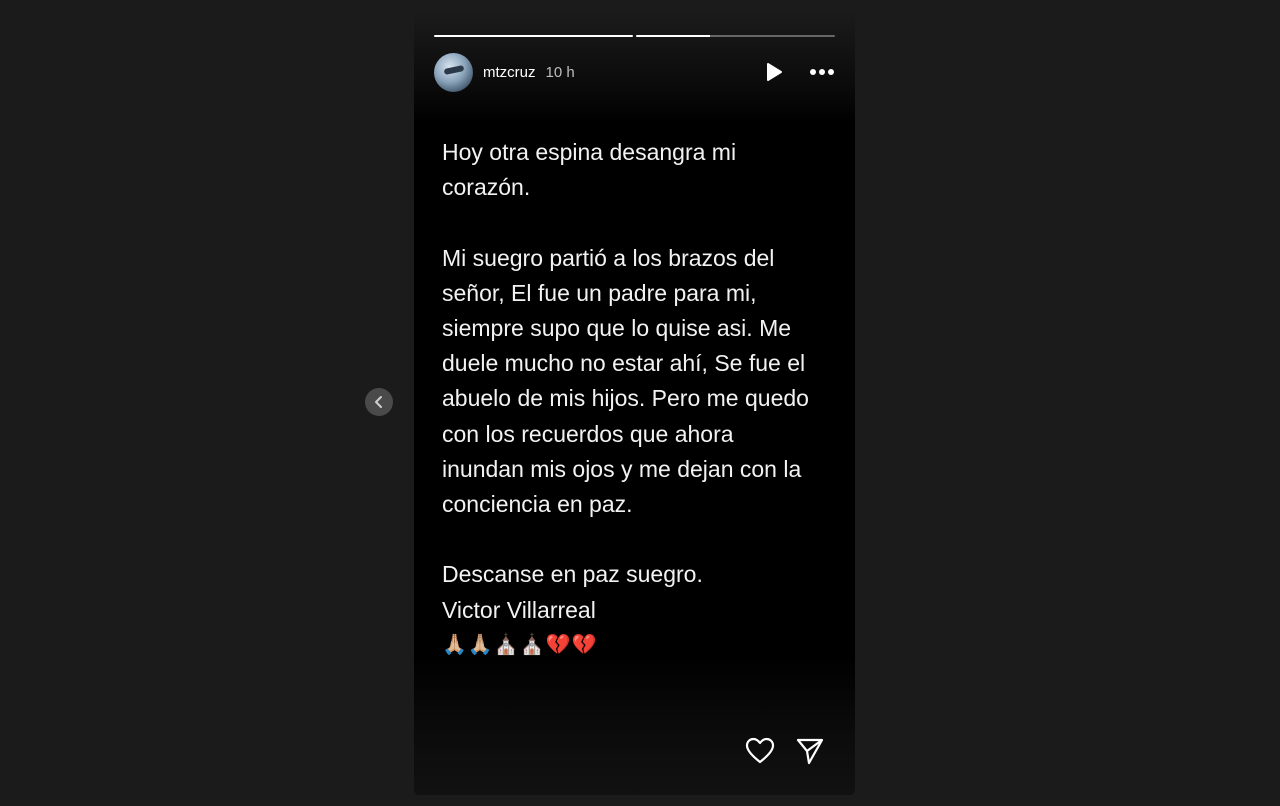  Describe the element at coordinates (520, 644) in the screenshot. I see `emoji-row: 🙏🏼🙏🏼⛪⛪💔💔` at that location.